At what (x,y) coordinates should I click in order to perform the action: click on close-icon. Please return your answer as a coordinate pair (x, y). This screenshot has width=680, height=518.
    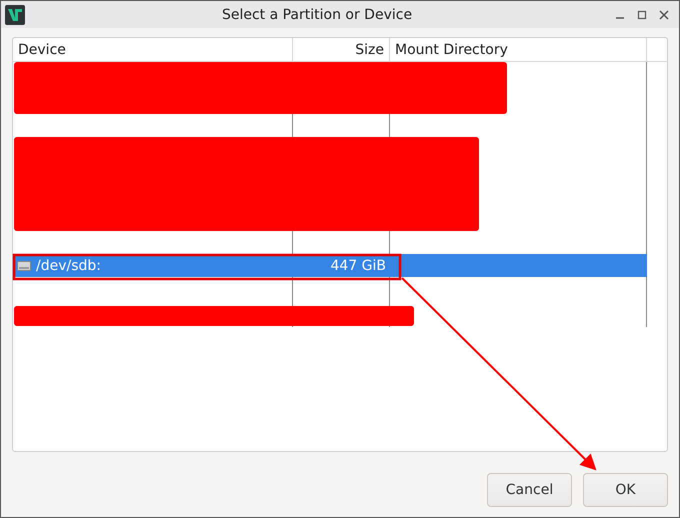
    Looking at the image, I should click on (664, 15).